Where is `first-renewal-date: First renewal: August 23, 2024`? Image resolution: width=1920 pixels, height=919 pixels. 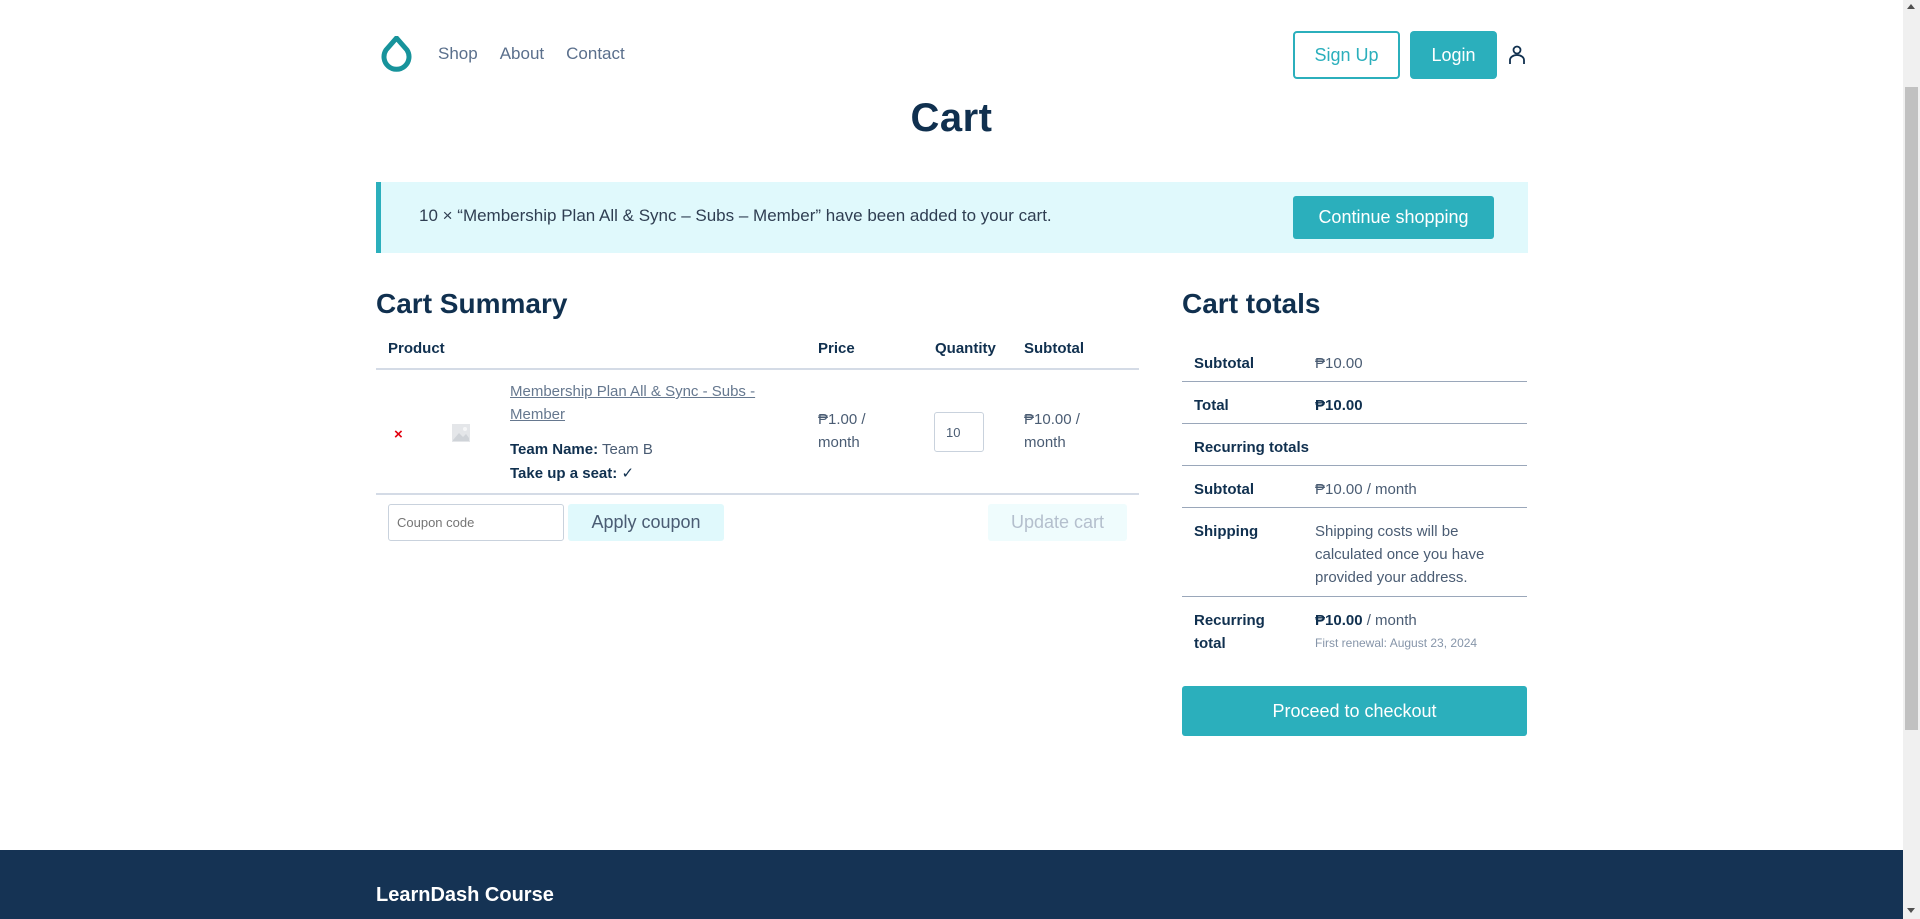
first-renewal-date: First renewal: August 23, 2024 is located at coordinates (1396, 643).